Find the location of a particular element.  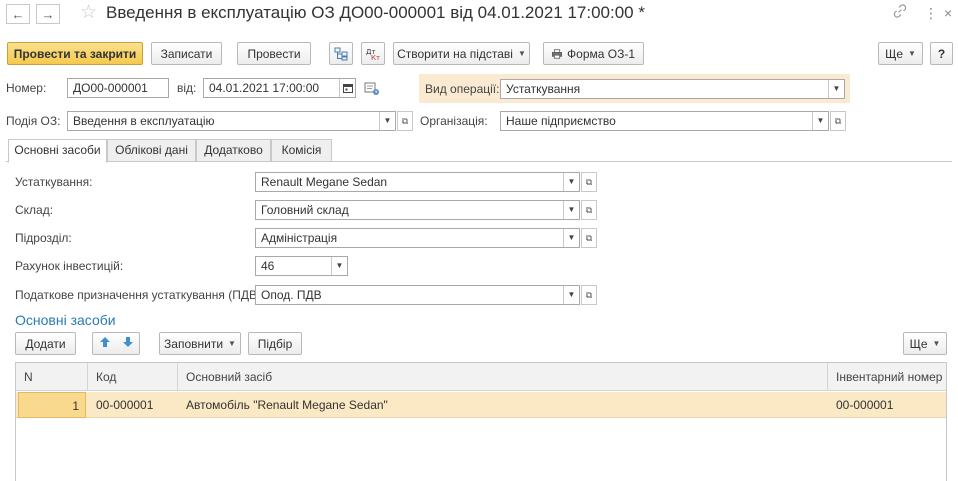

move-up-button is located at coordinates (105, 343).